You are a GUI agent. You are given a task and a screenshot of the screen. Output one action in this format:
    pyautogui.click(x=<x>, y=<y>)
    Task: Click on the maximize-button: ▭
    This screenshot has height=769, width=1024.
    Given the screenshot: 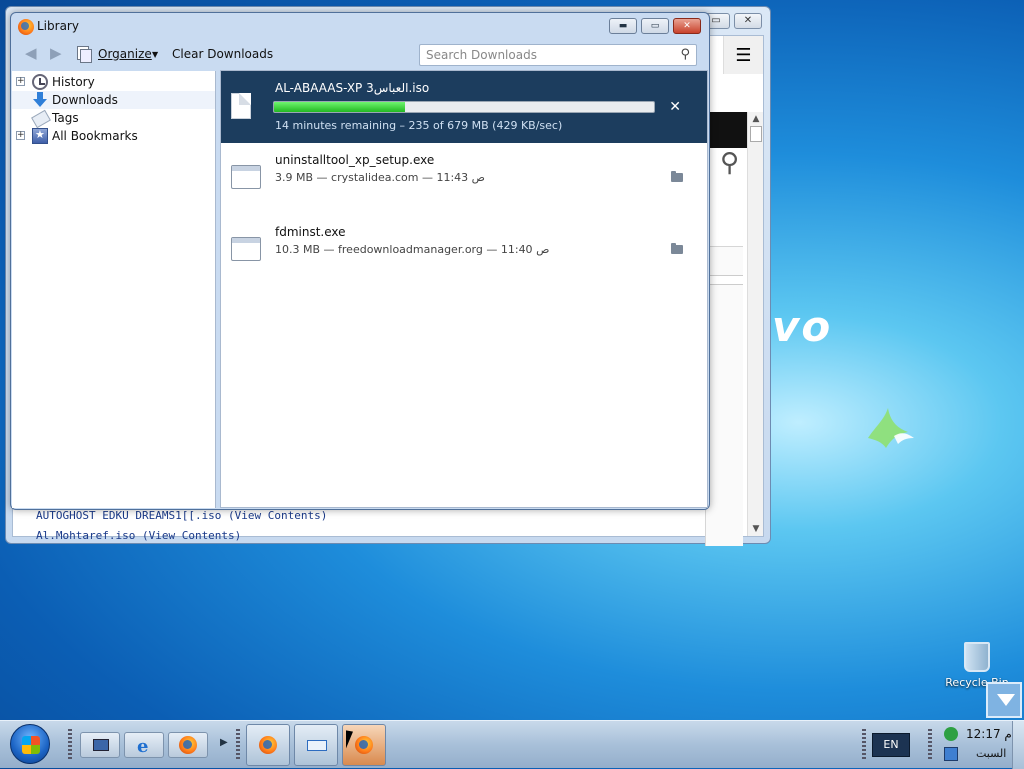 What is the action you would take?
    pyautogui.click(x=655, y=26)
    